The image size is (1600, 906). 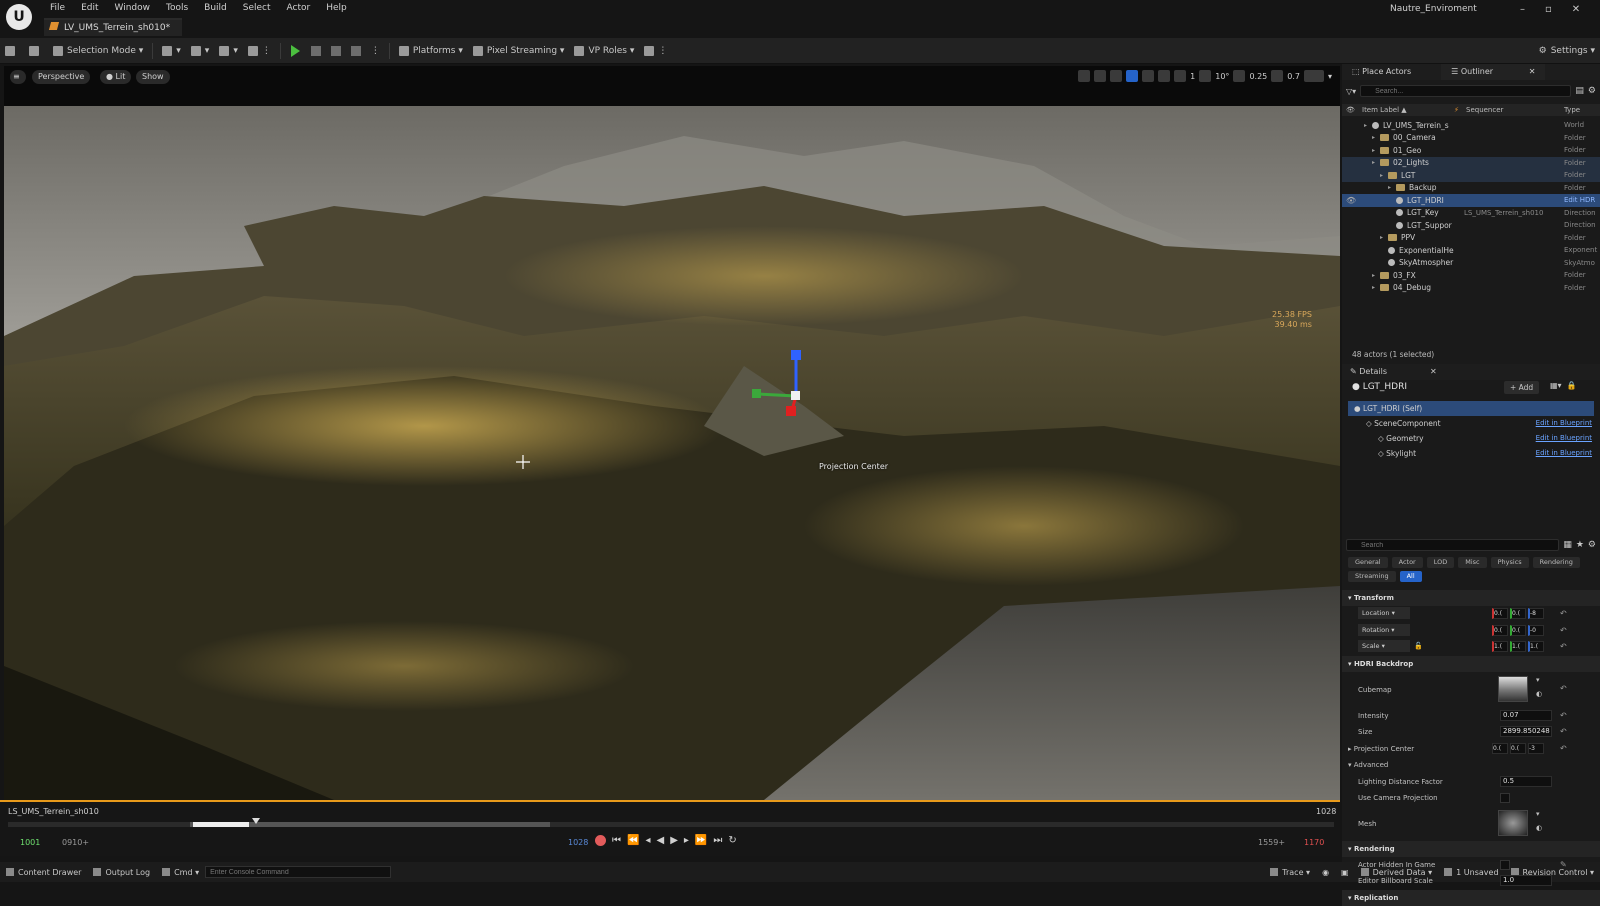 I want to click on filter-general: General, so click(x=1368, y=562).